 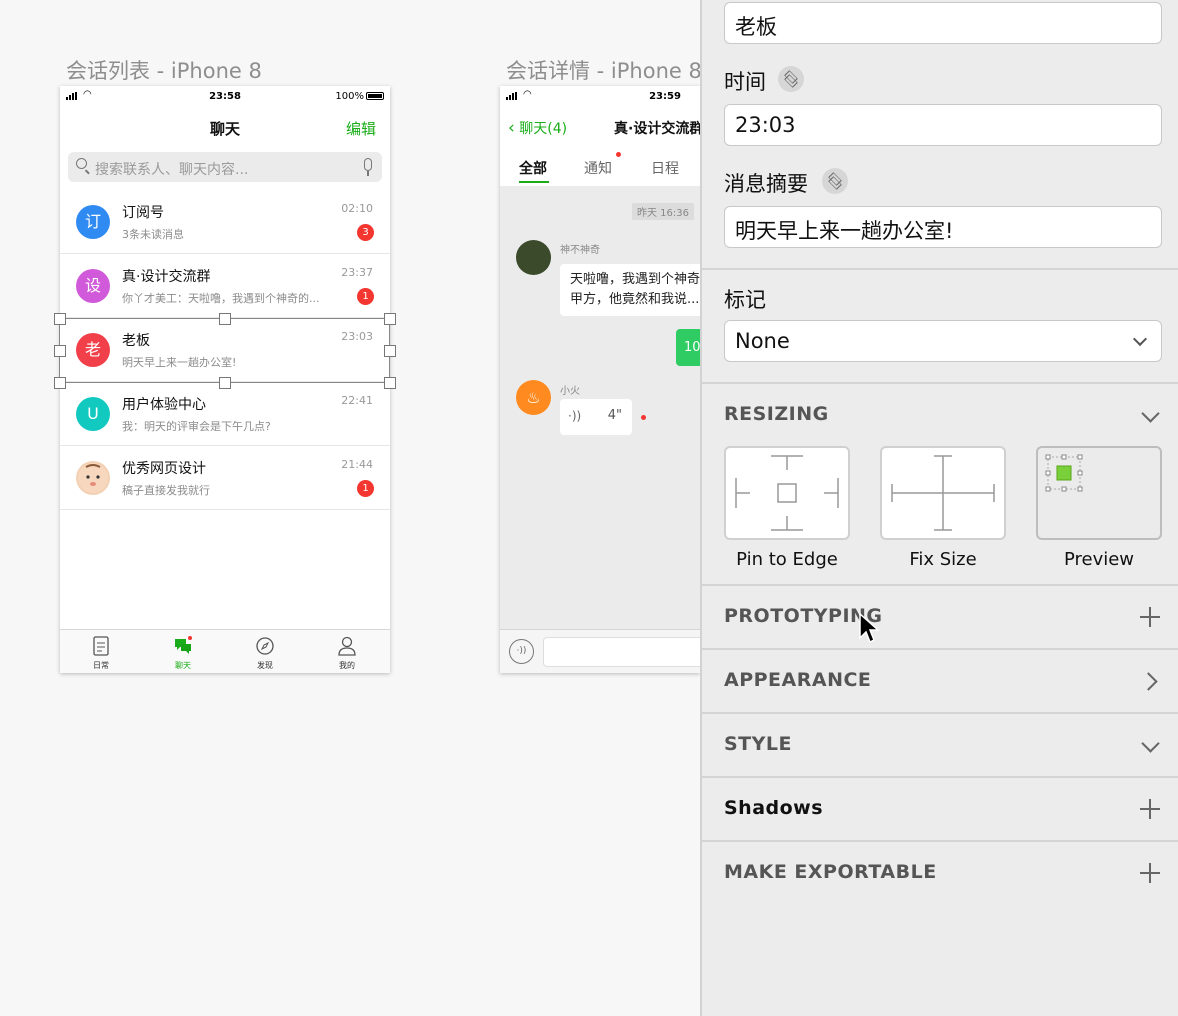 What do you see at coordinates (81, 163) in the screenshot?
I see `search-icon` at bounding box center [81, 163].